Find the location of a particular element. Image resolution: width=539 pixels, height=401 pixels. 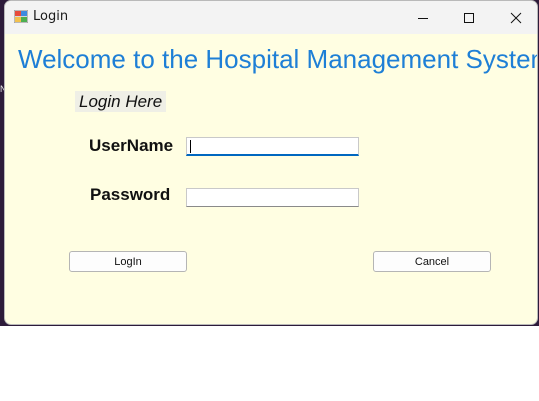

username-input is located at coordinates (272, 146).